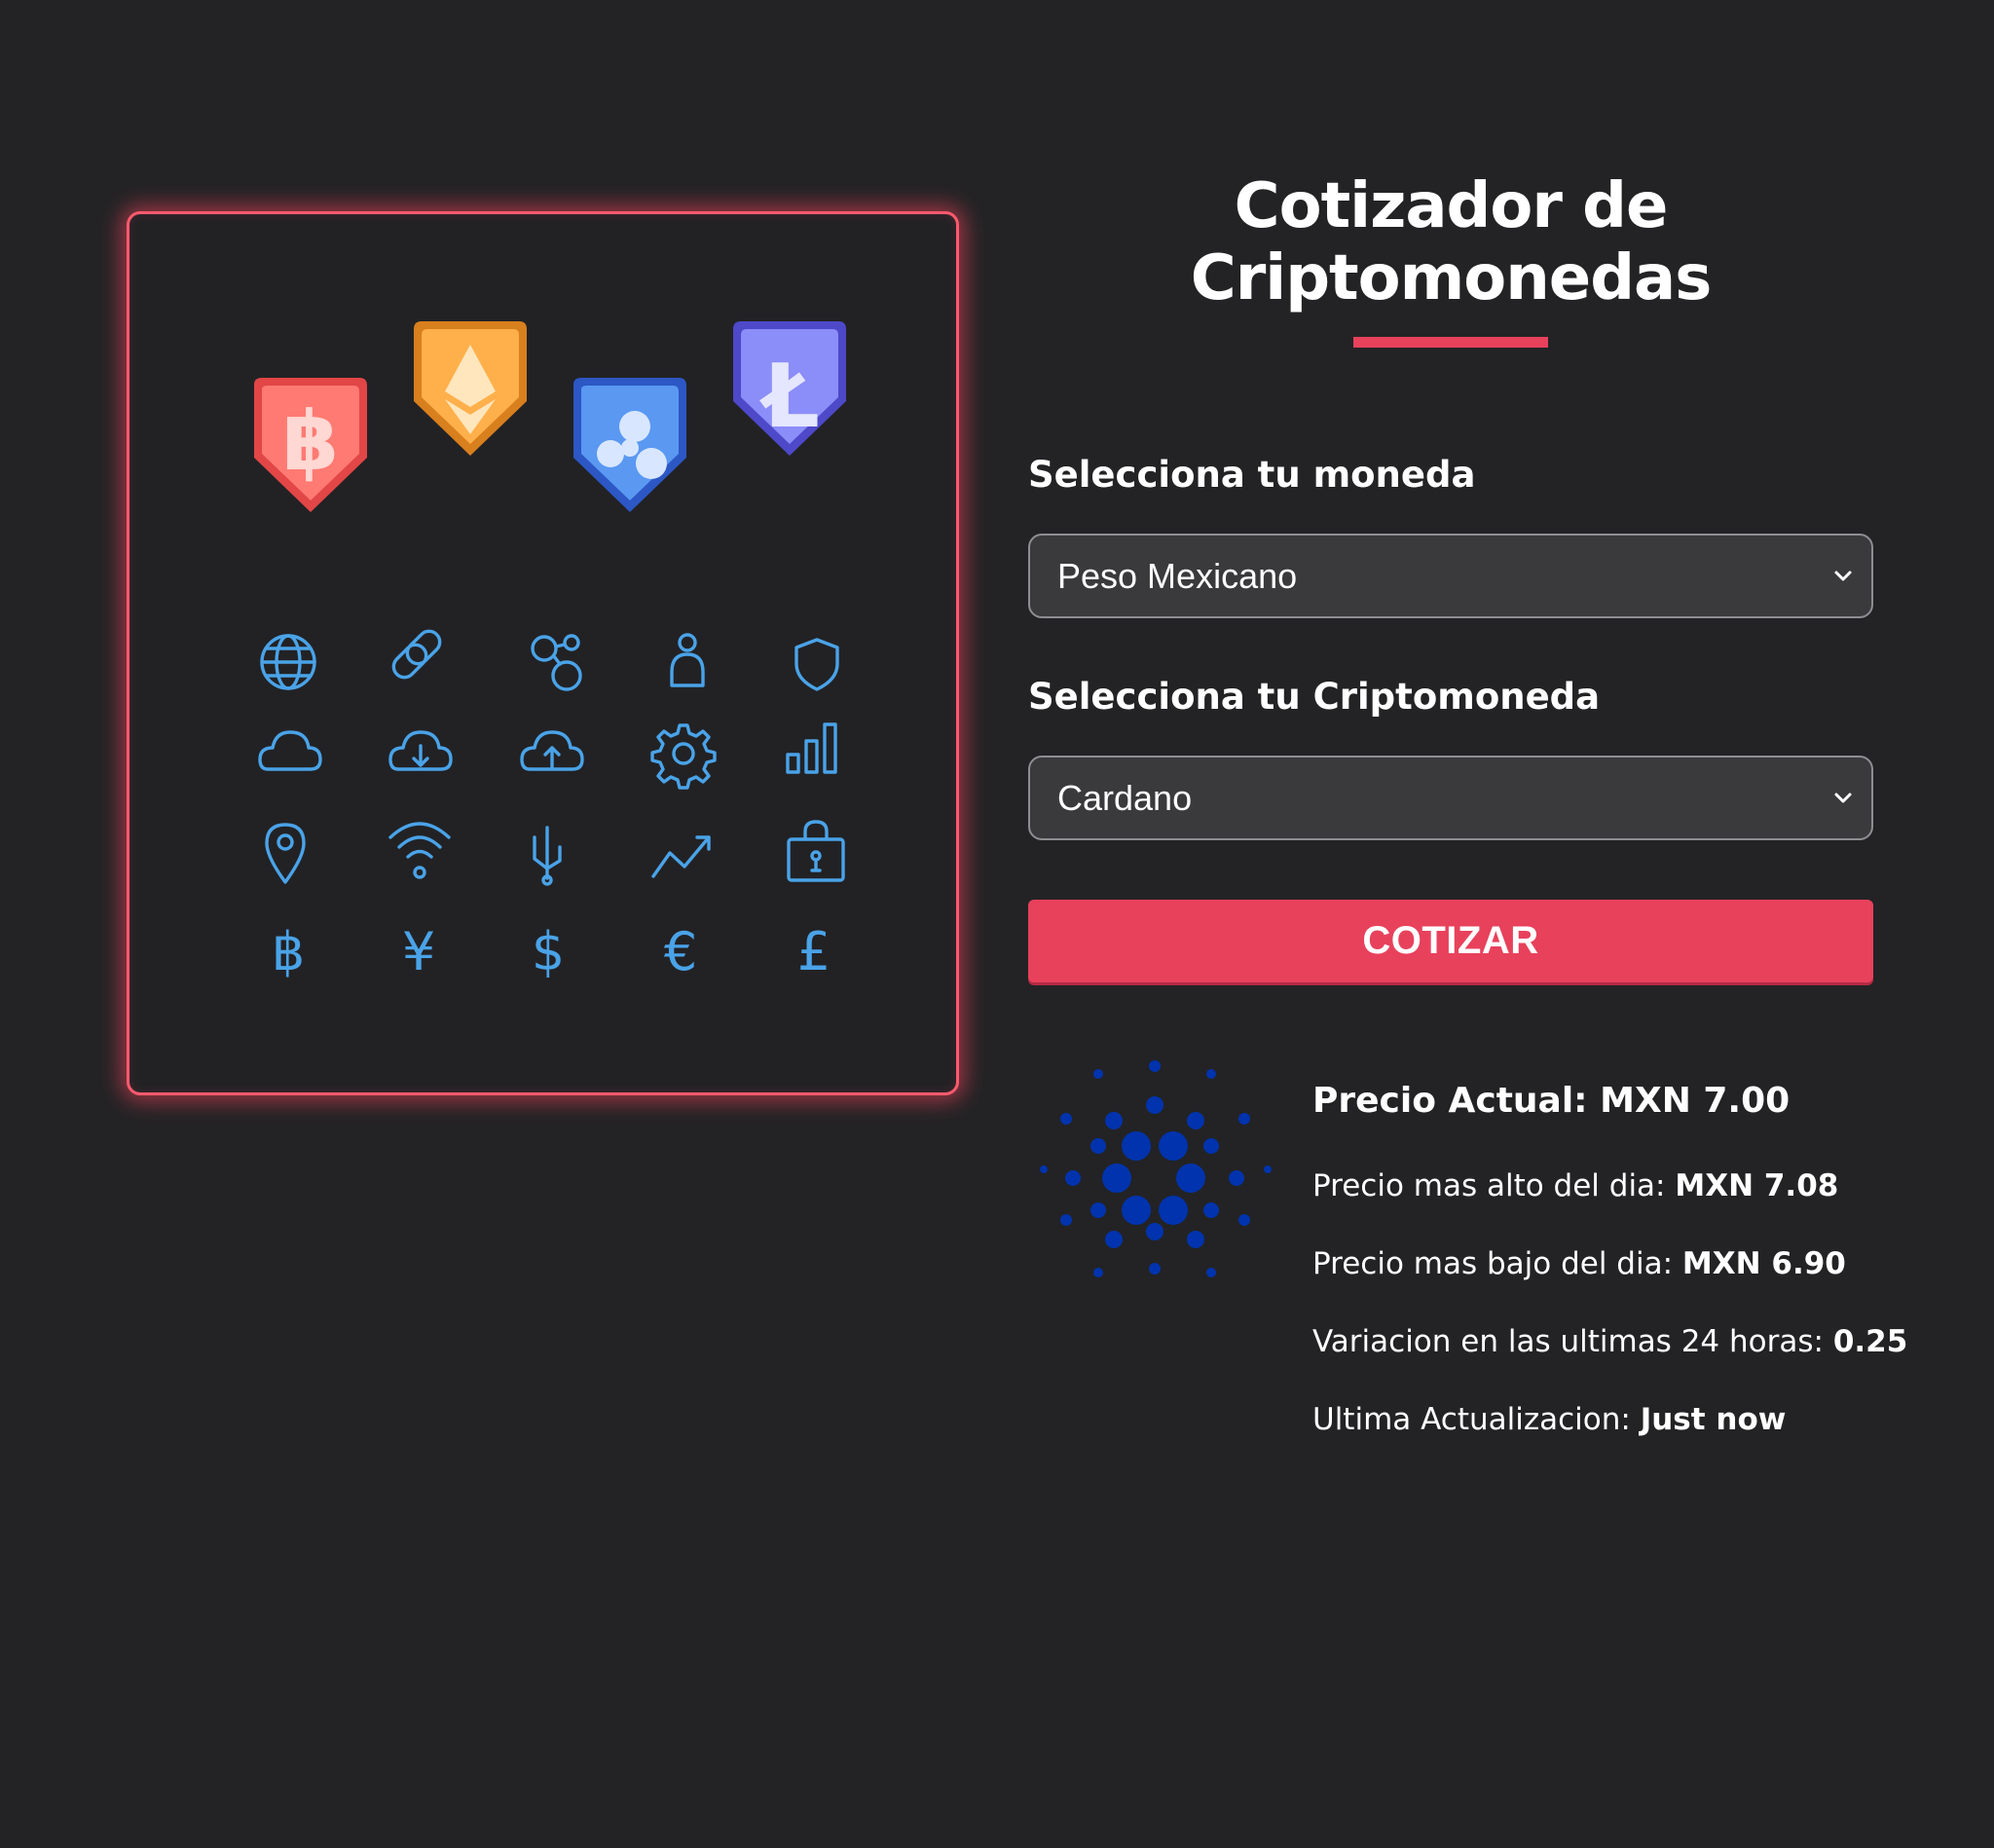  What do you see at coordinates (547, 856) in the screenshot?
I see `usb-icon` at bounding box center [547, 856].